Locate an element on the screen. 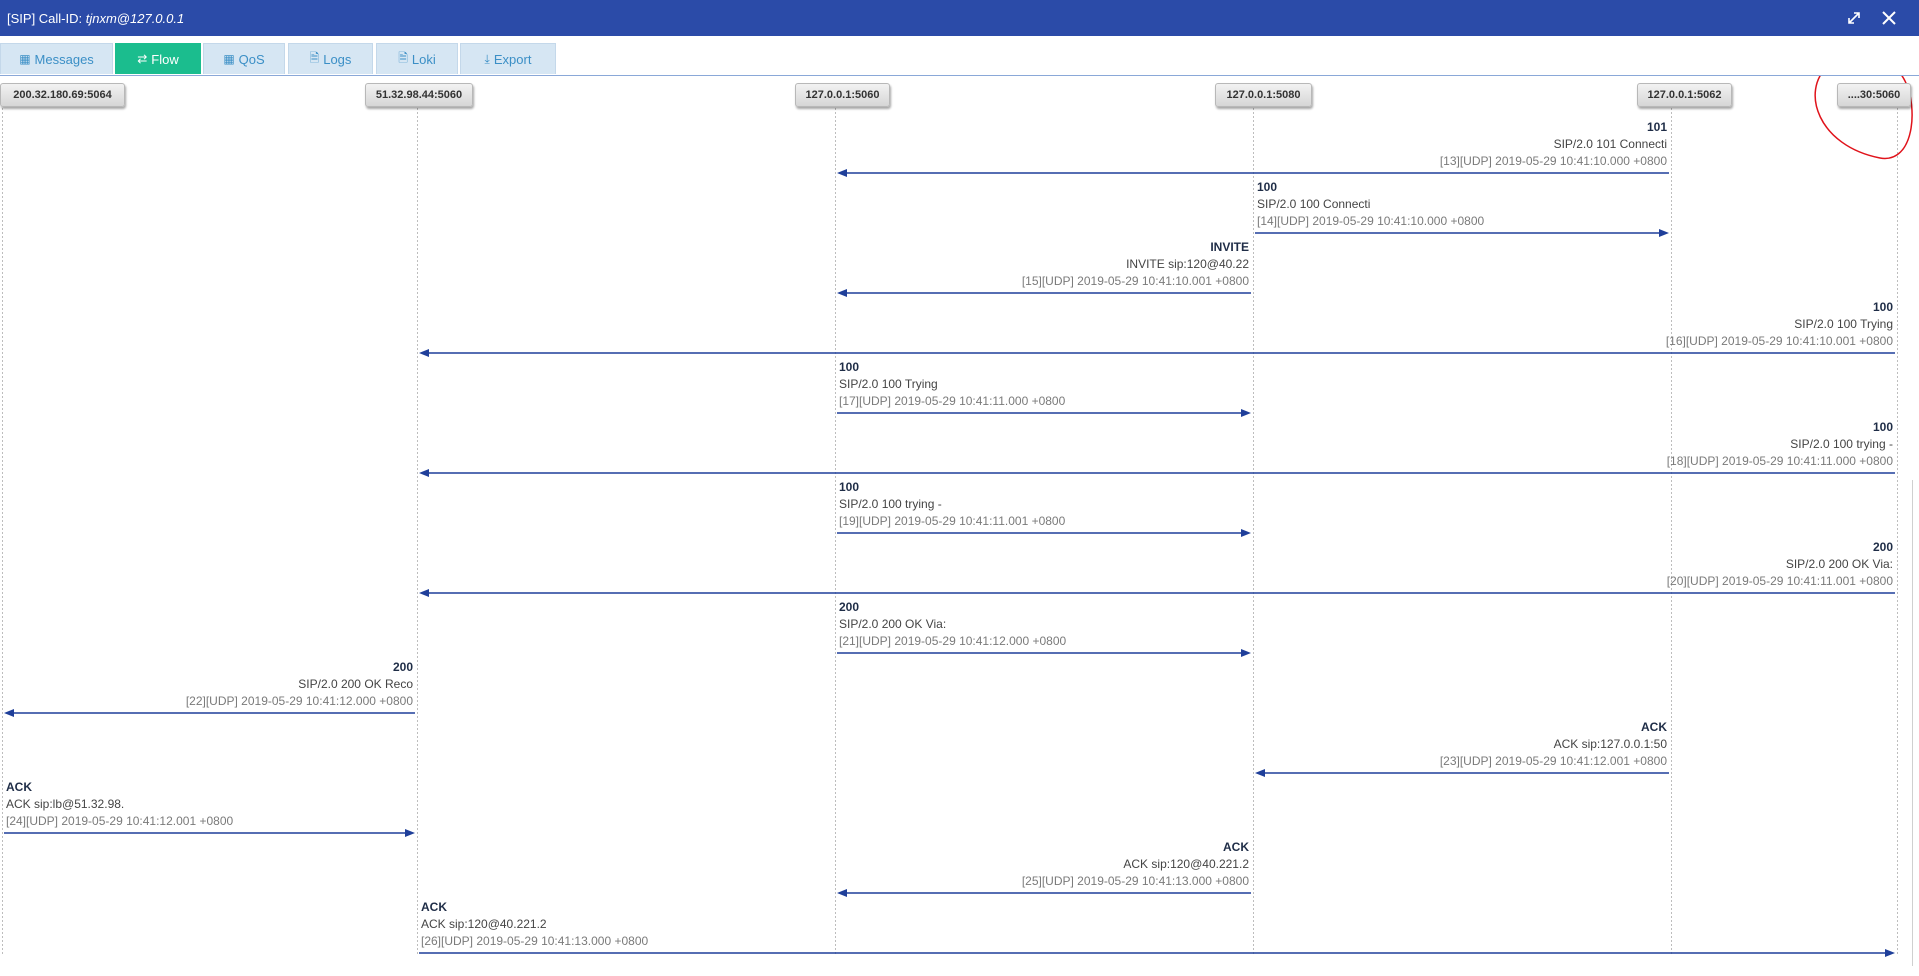 The image size is (1919, 976). tab-messages: ▦ Messages is located at coordinates (56, 58).